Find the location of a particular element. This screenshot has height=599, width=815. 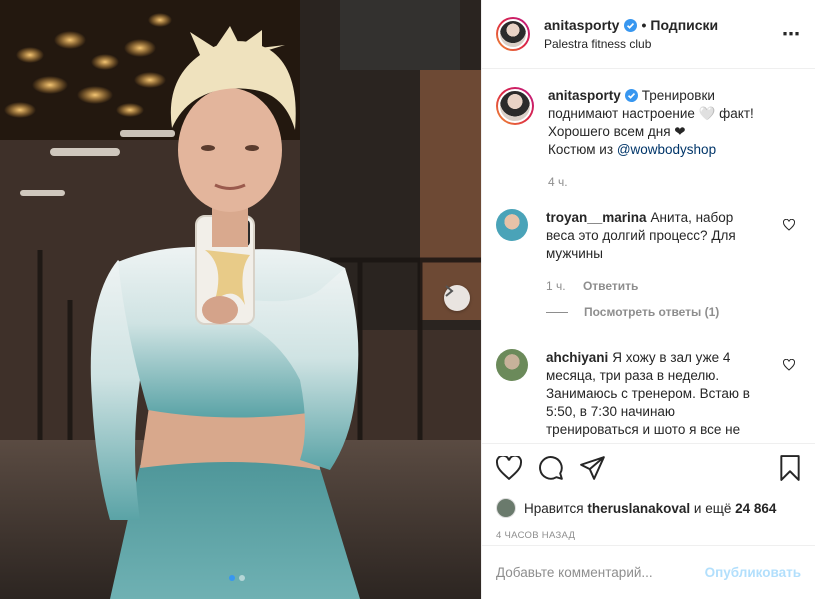

author-avatar is located at coordinates (513, 34).